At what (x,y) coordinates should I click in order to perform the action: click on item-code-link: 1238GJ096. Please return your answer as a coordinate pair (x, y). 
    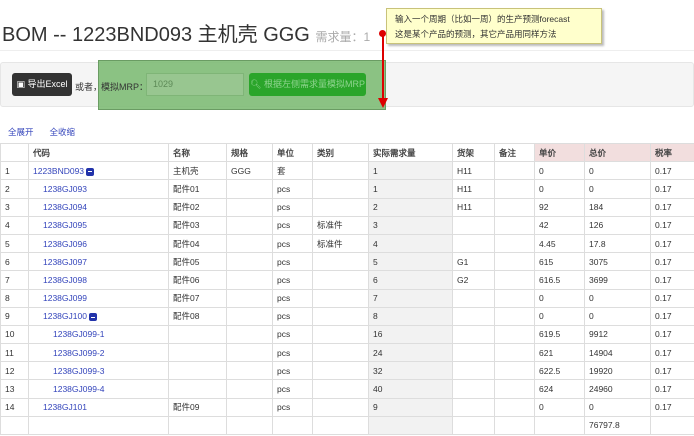
    Looking at the image, I should click on (65, 244).